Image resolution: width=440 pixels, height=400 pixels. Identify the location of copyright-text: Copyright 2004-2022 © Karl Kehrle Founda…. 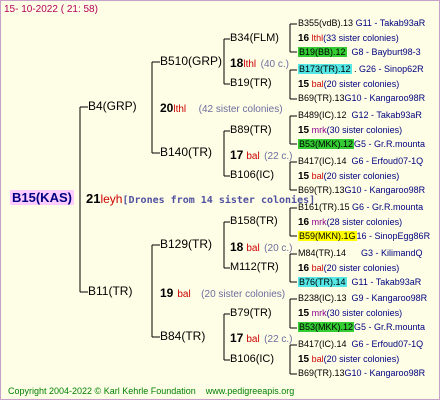
(102, 391).